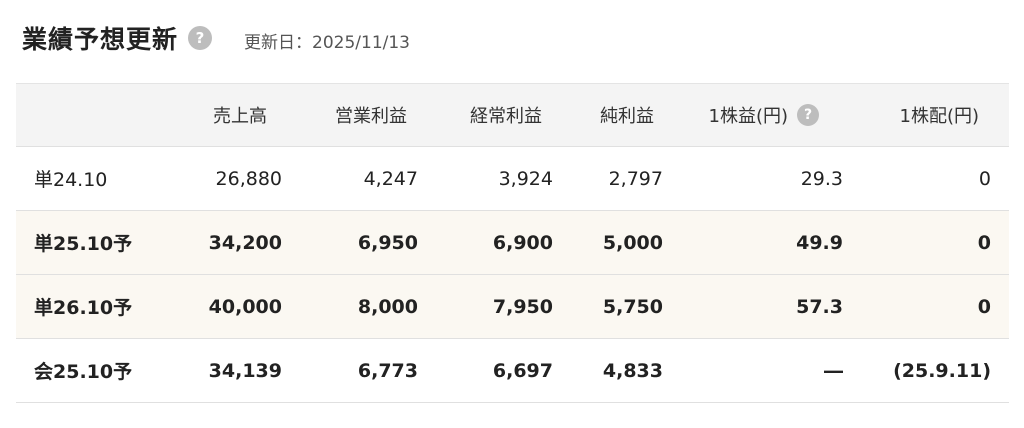 The width and height of the screenshot is (1024, 428). I want to click on period-cell: 単25.10予, so click(83, 244).